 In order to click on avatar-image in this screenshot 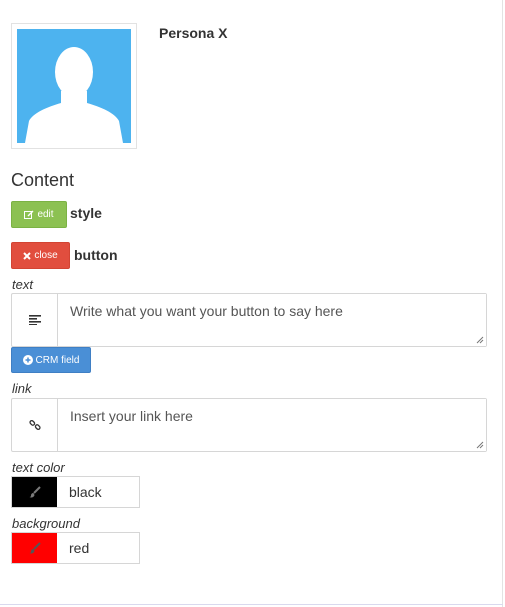, I will do `click(74, 86)`.